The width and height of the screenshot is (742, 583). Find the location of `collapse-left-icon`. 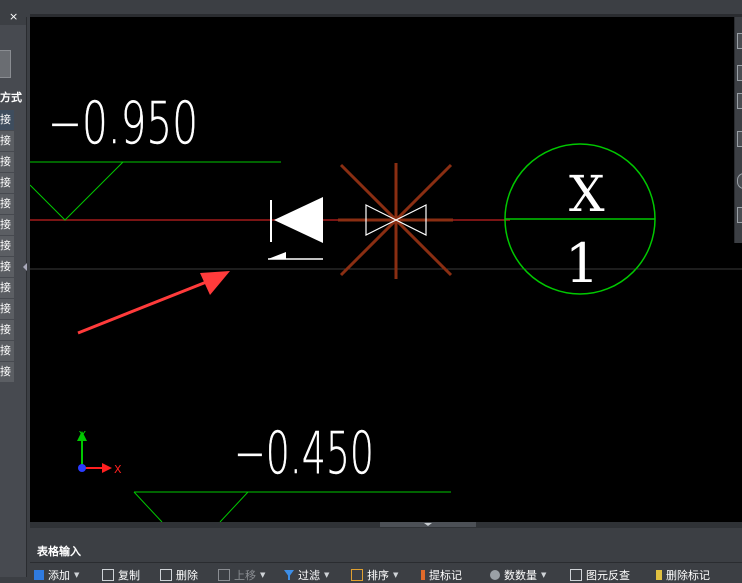

collapse-left-icon is located at coordinates (25, 267).